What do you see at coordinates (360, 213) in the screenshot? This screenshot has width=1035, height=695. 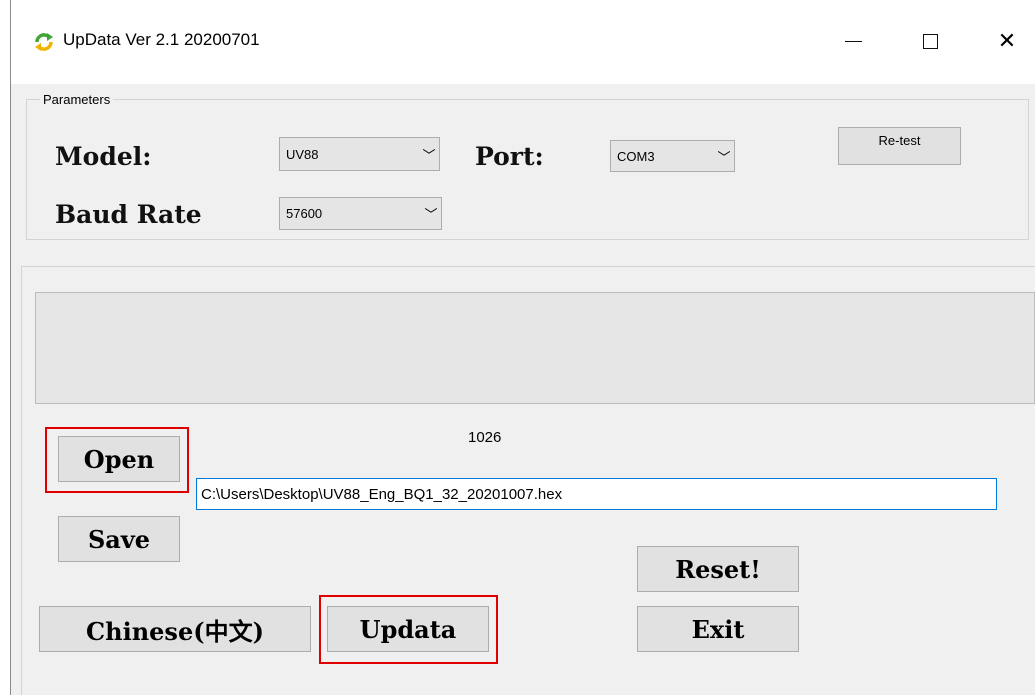 I see `baud-rate-select: 57600 ﹀` at bounding box center [360, 213].